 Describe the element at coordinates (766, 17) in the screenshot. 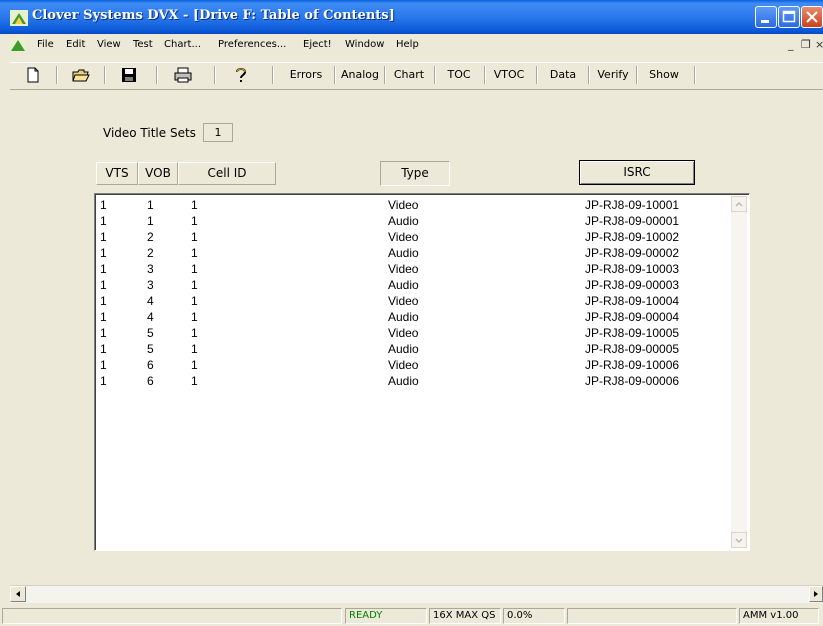

I see `minimize-button` at that location.